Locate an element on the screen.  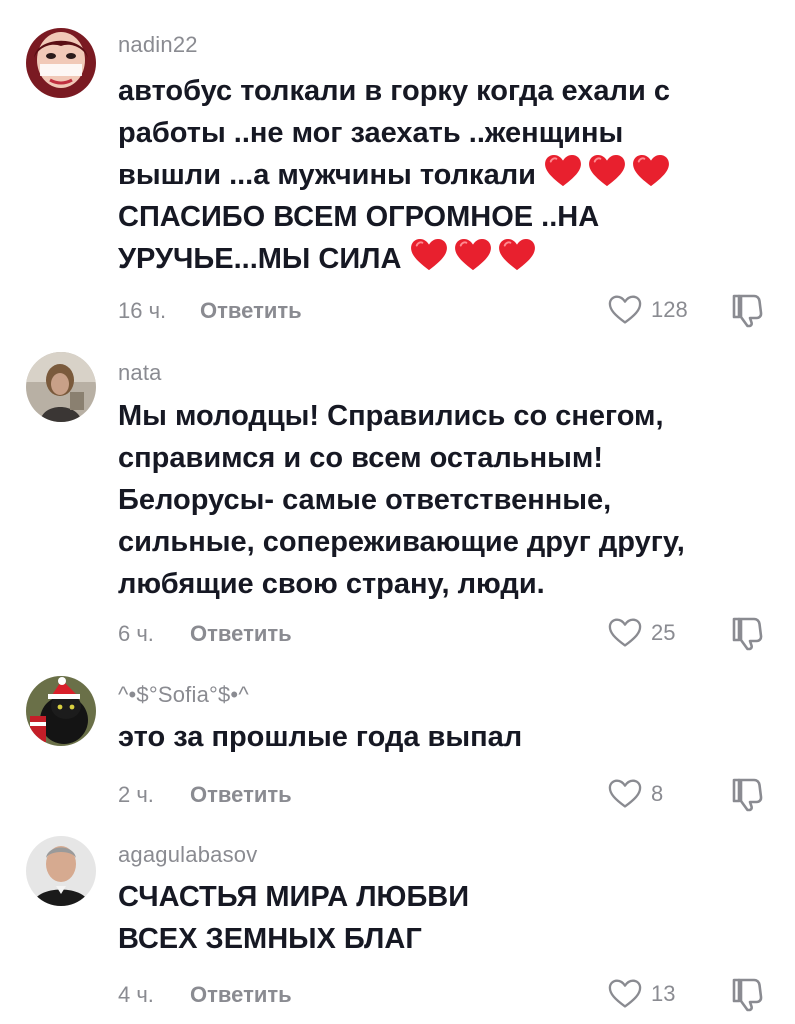
comment-timestamp: 2 ч. is located at coordinates (136, 794).